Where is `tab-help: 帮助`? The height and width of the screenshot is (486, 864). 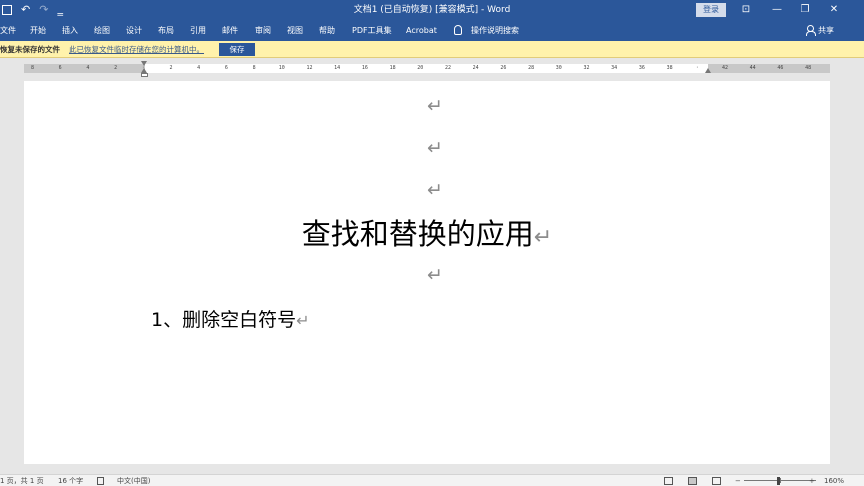 tab-help: 帮助 is located at coordinates (327, 30).